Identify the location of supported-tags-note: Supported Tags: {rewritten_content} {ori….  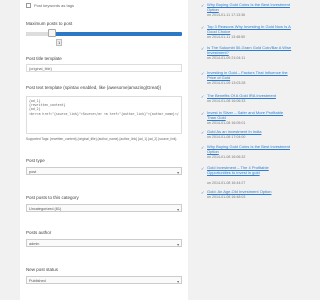
(101, 139).